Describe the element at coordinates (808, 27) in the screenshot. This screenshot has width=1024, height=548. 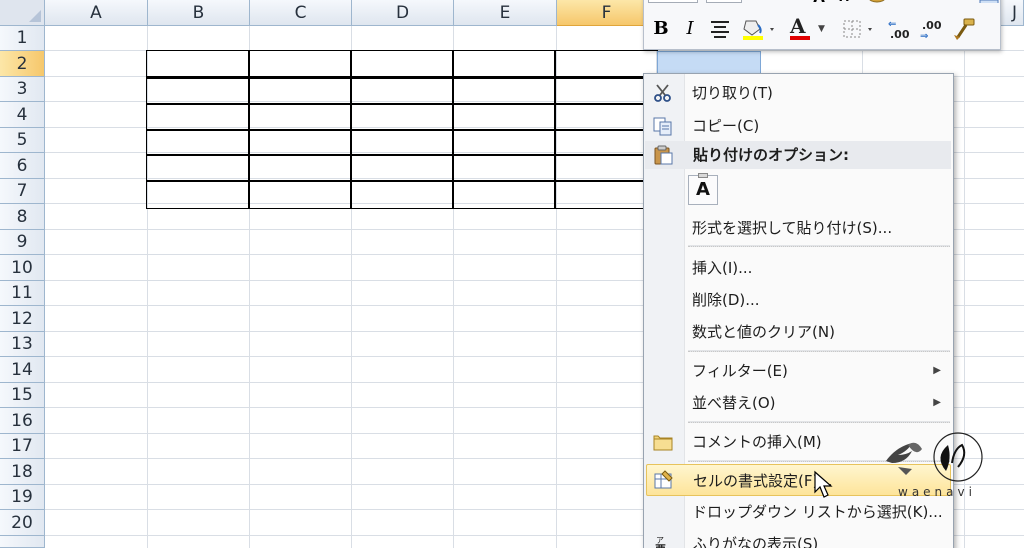
I see `font-color-button: A ▼` at that location.